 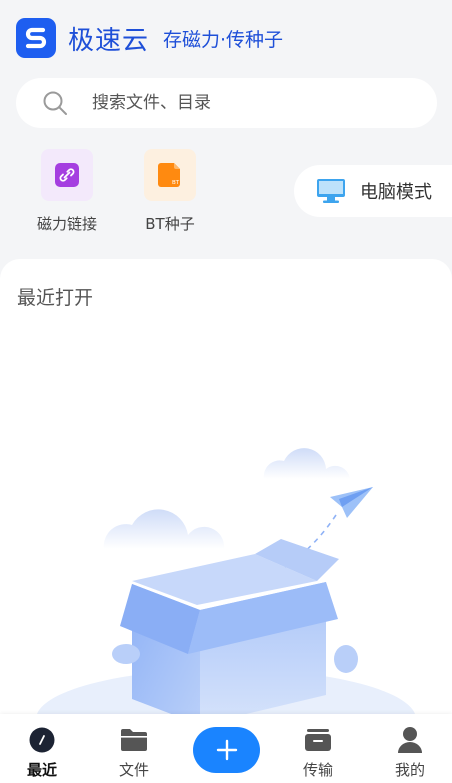 I want to click on tab-me-label: 我的, so click(x=409, y=770).